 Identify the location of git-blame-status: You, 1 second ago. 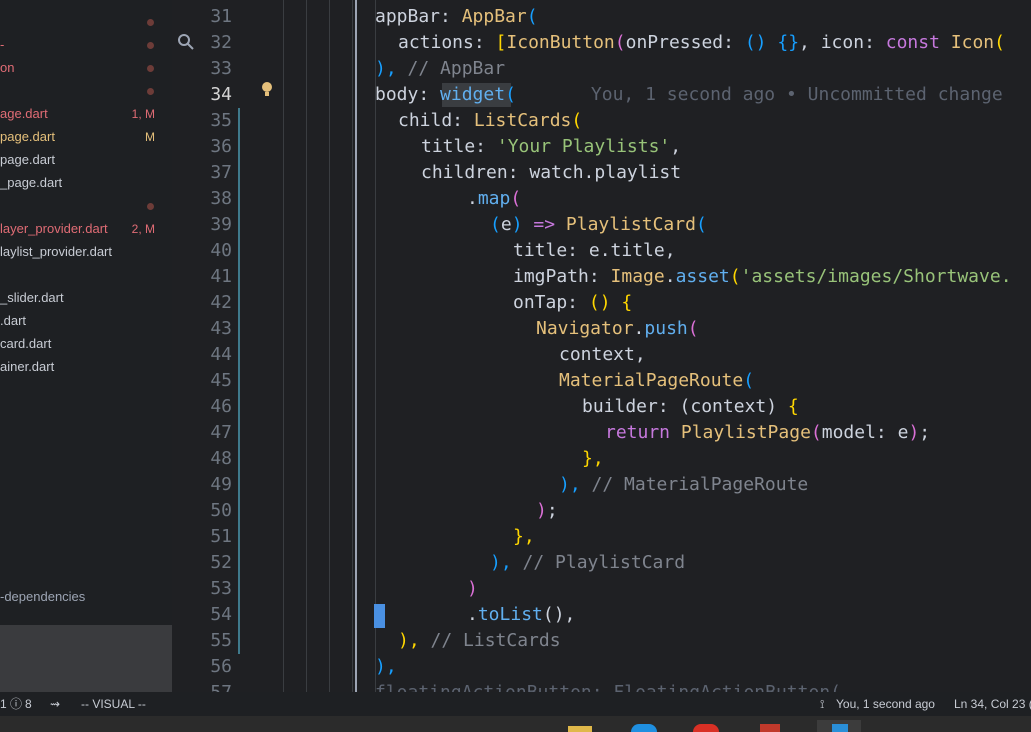
(885, 704).